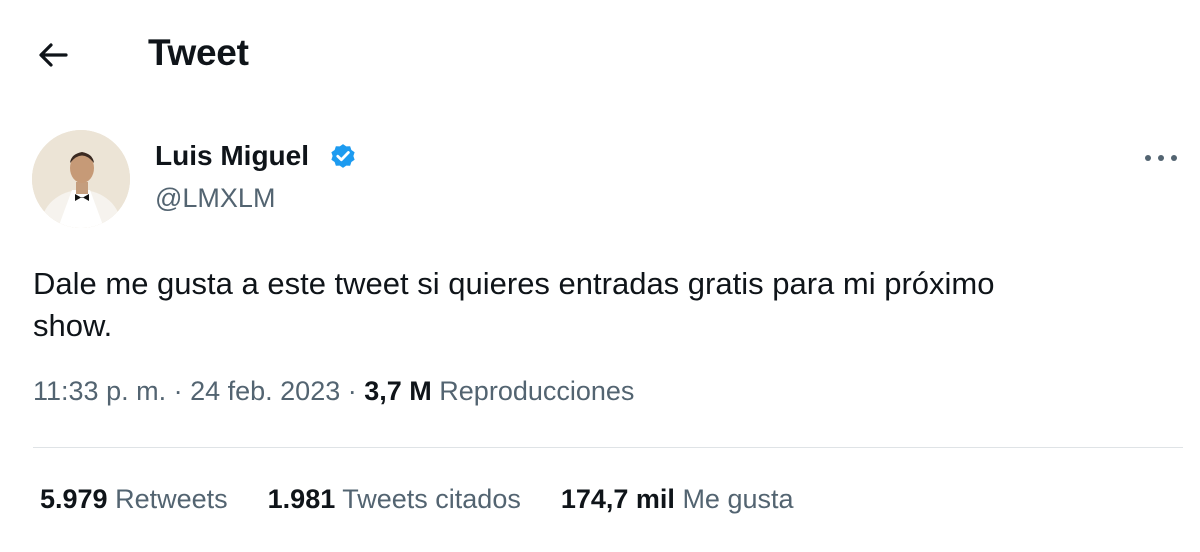 The image size is (1200, 552). What do you see at coordinates (215, 198) in the screenshot?
I see `author-handle: @LMXLM` at bounding box center [215, 198].